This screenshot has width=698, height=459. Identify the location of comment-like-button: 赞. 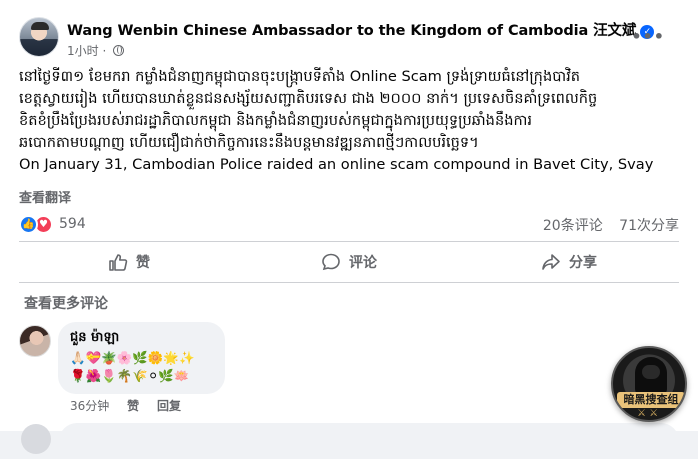
(133, 406).